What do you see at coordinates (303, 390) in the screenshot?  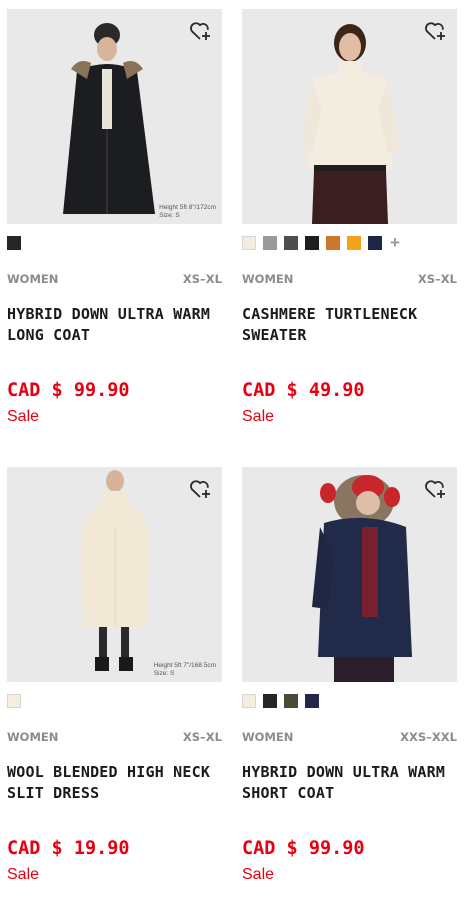 I see `product-price: CAD $ 49.90` at bounding box center [303, 390].